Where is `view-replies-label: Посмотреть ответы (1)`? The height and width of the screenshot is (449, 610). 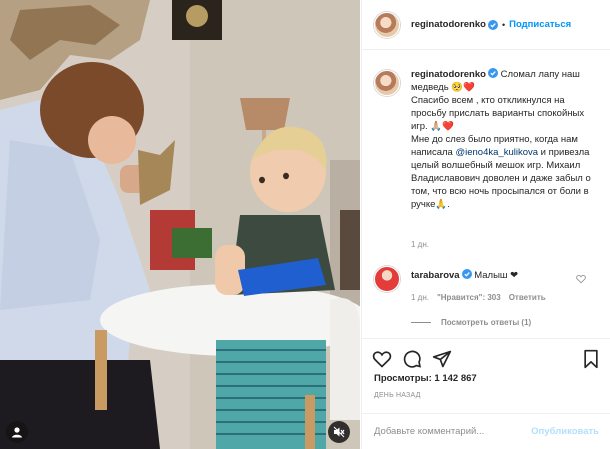 view-replies-label: Посмотреть ответы (1) is located at coordinates (486, 322).